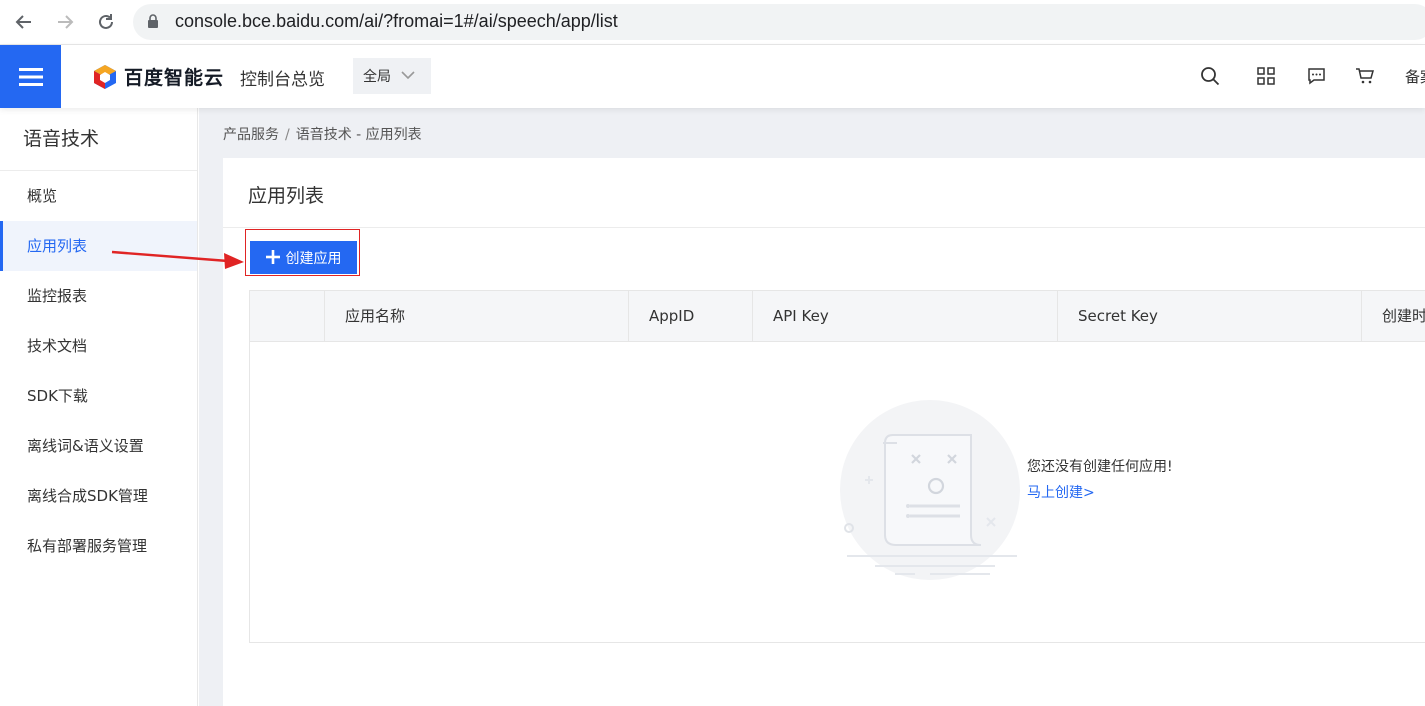 The width and height of the screenshot is (1425, 706). I want to click on empty-document-illustration, so click(930, 490).